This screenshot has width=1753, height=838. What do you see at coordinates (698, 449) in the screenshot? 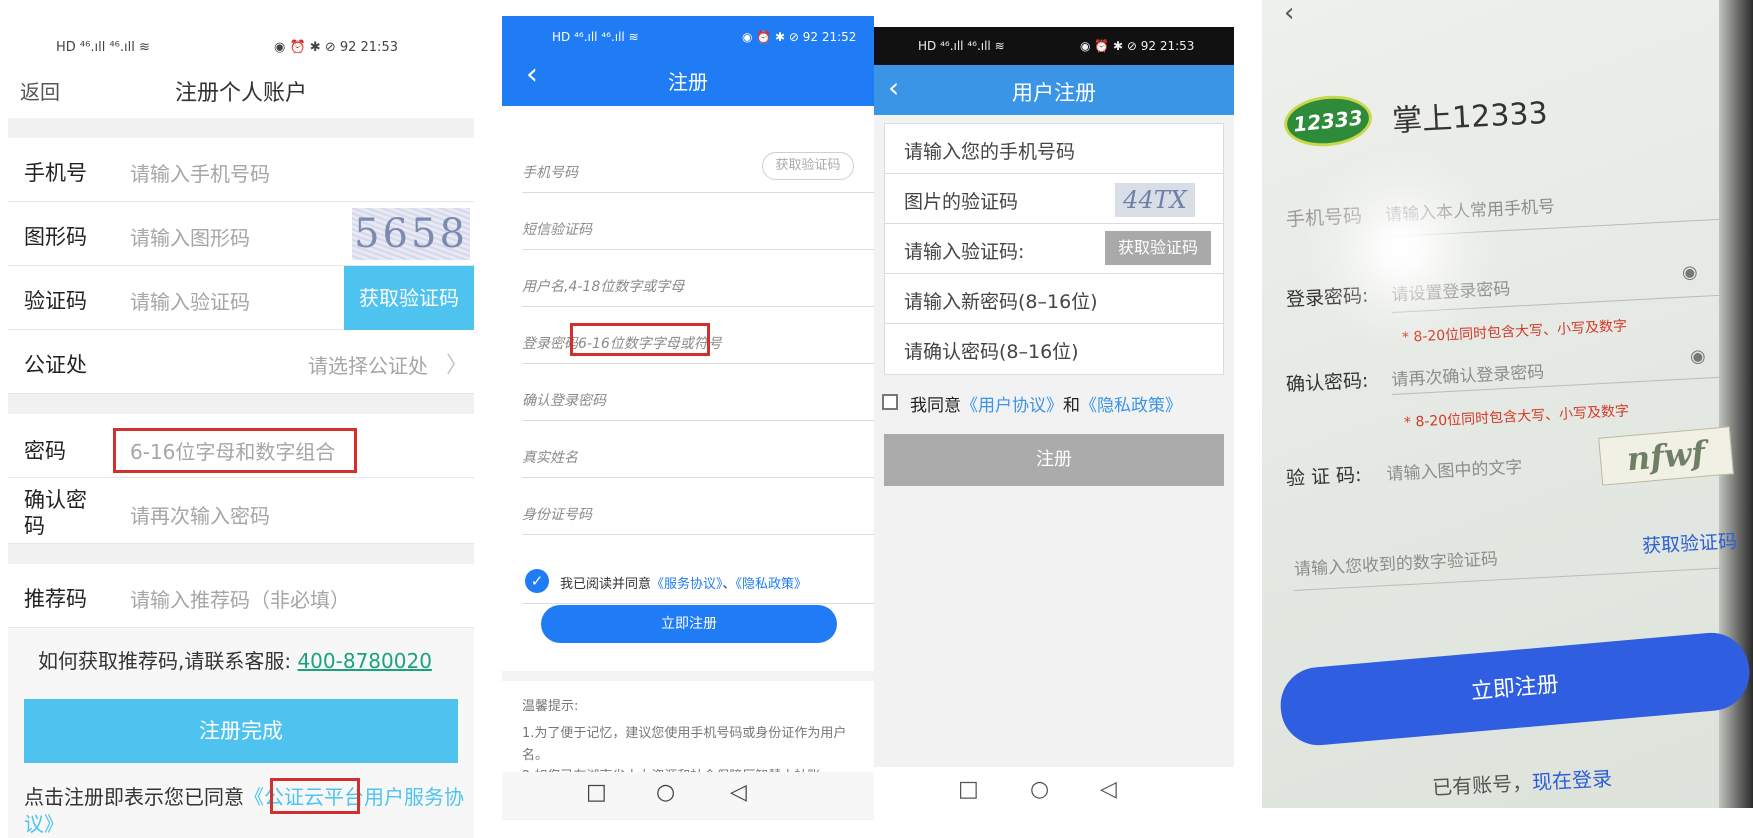
I see `real-name-field: 真实姓名` at bounding box center [698, 449].